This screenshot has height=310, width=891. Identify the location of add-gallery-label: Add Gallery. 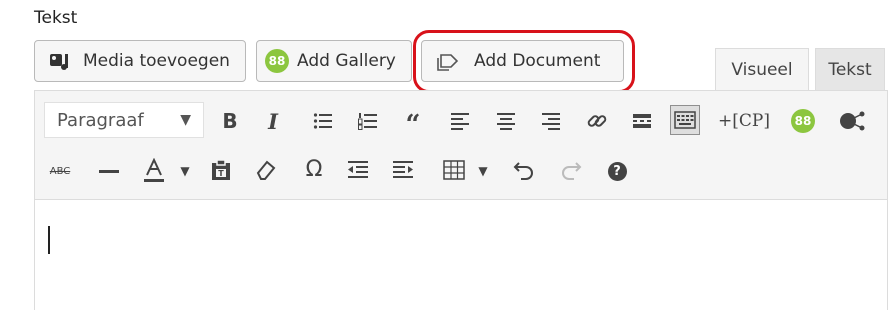
(346, 61).